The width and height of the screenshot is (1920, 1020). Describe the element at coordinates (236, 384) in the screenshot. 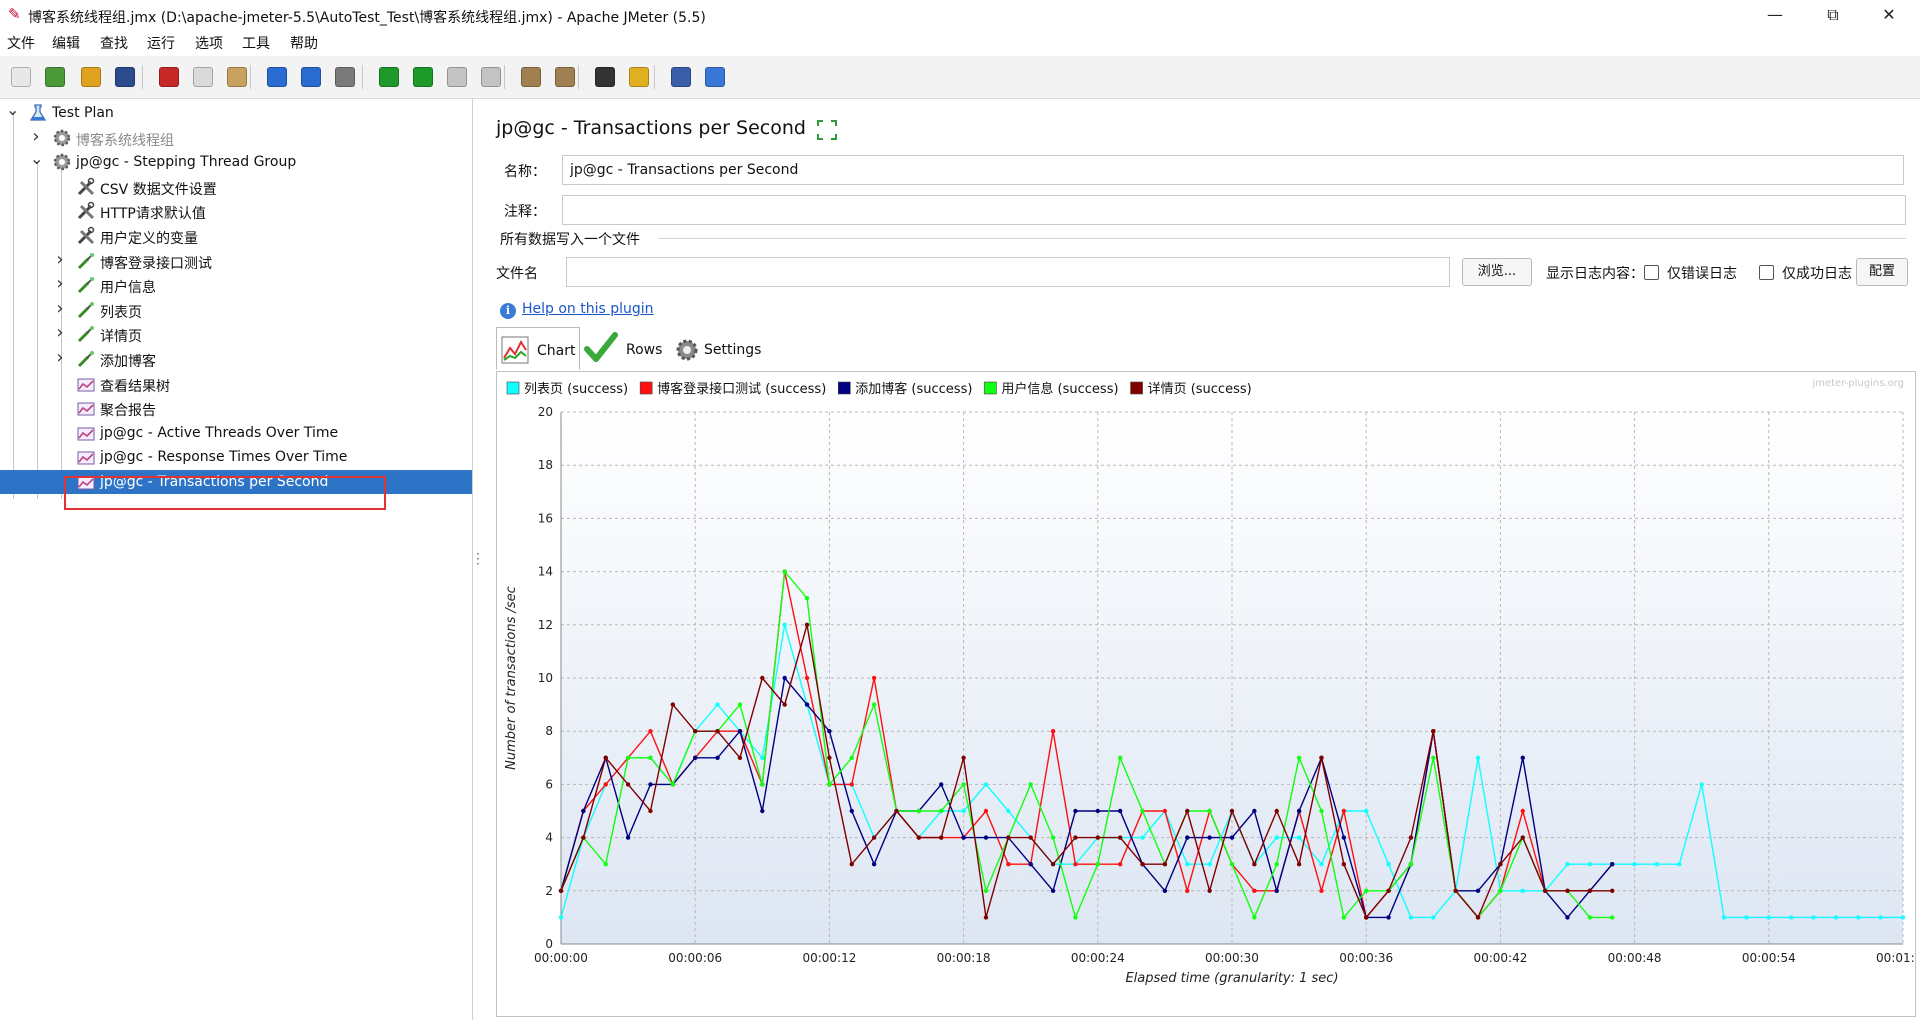

I see `tree-node: 查看结果树` at that location.